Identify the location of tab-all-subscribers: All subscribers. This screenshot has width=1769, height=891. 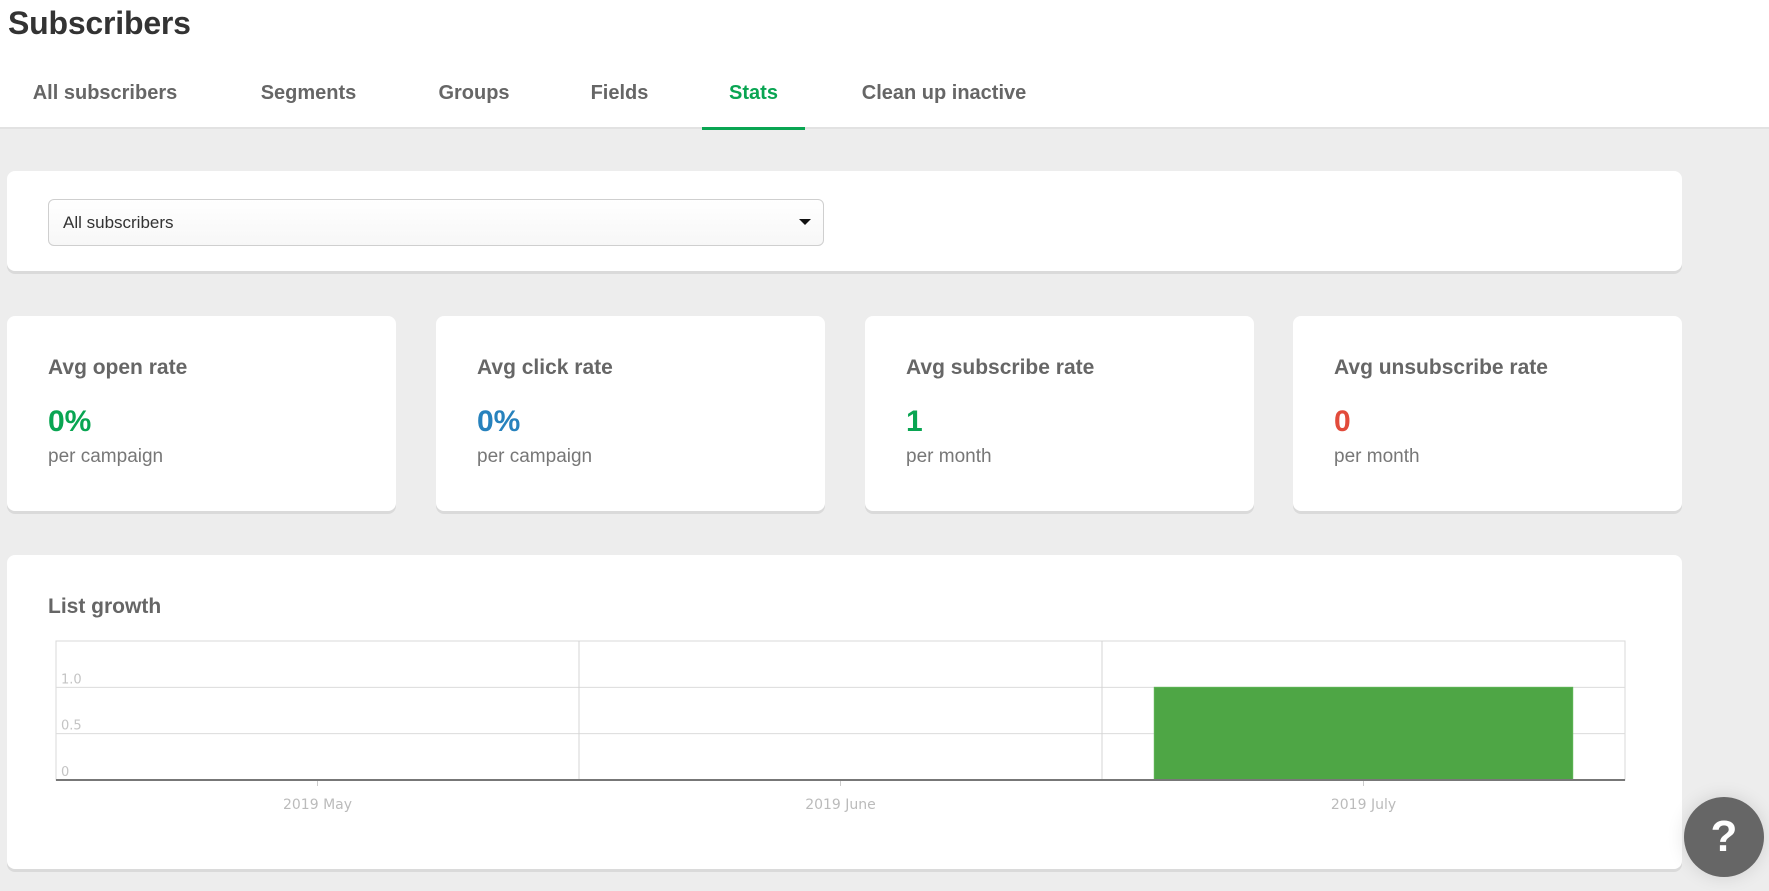
(105, 102).